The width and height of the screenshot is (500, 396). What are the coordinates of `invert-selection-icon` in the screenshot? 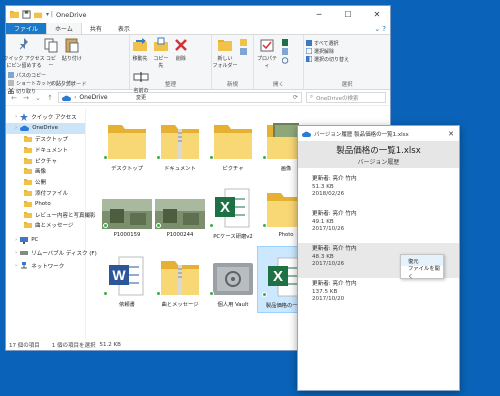 It's located at (309, 59).